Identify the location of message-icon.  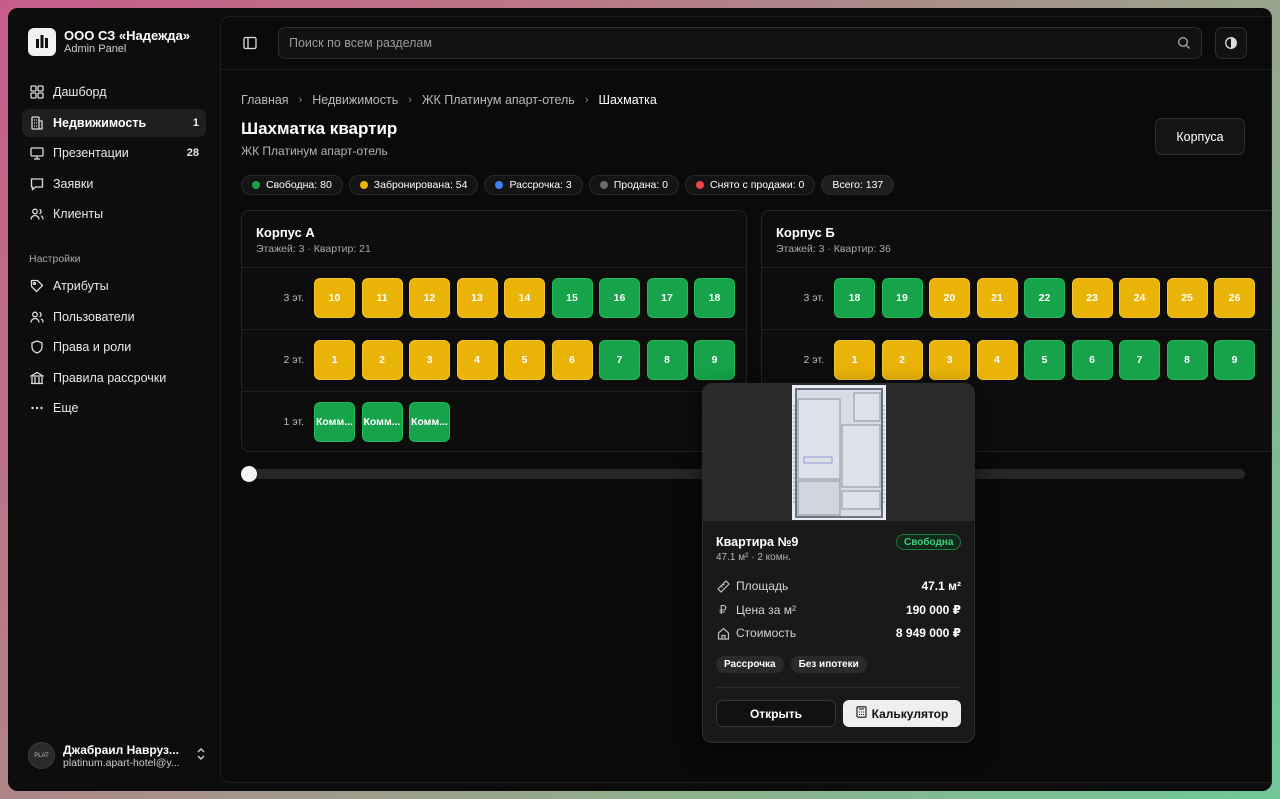
(37, 184).